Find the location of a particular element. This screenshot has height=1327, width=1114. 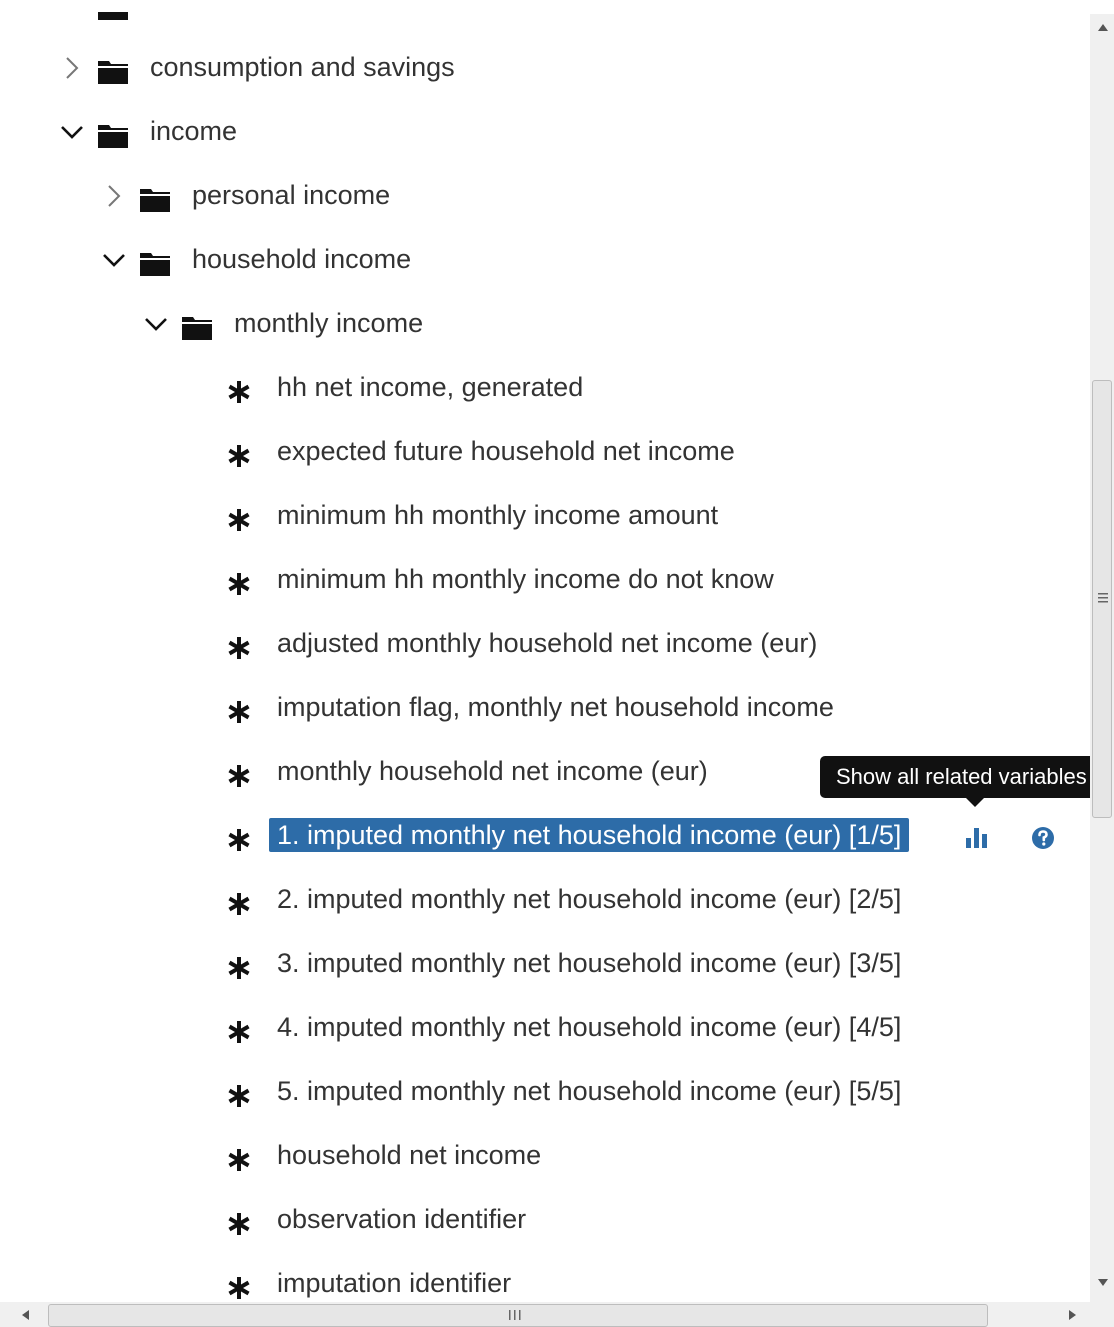

tree-variable-node: household net income is located at coordinates (545, 1156).